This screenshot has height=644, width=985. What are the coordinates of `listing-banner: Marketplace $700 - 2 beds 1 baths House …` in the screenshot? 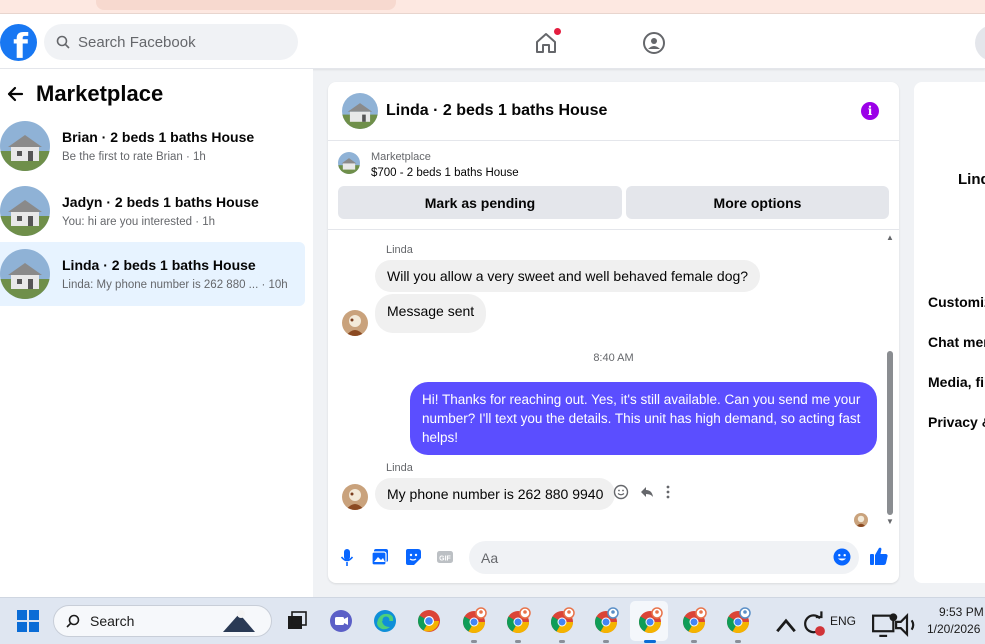 It's located at (613, 186).